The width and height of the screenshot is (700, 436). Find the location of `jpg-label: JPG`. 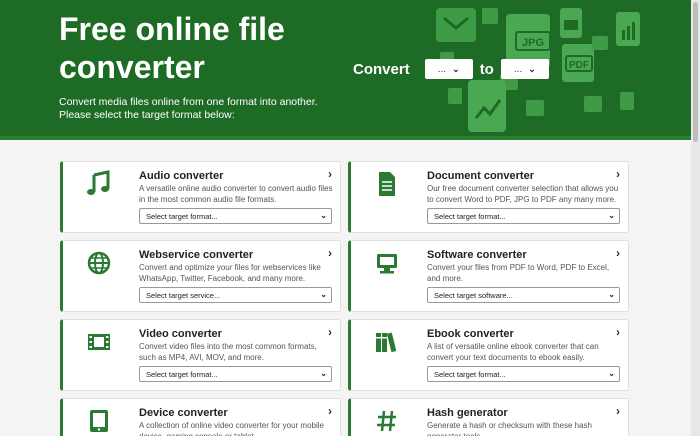

jpg-label: JPG is located at coordinates (533, 43).